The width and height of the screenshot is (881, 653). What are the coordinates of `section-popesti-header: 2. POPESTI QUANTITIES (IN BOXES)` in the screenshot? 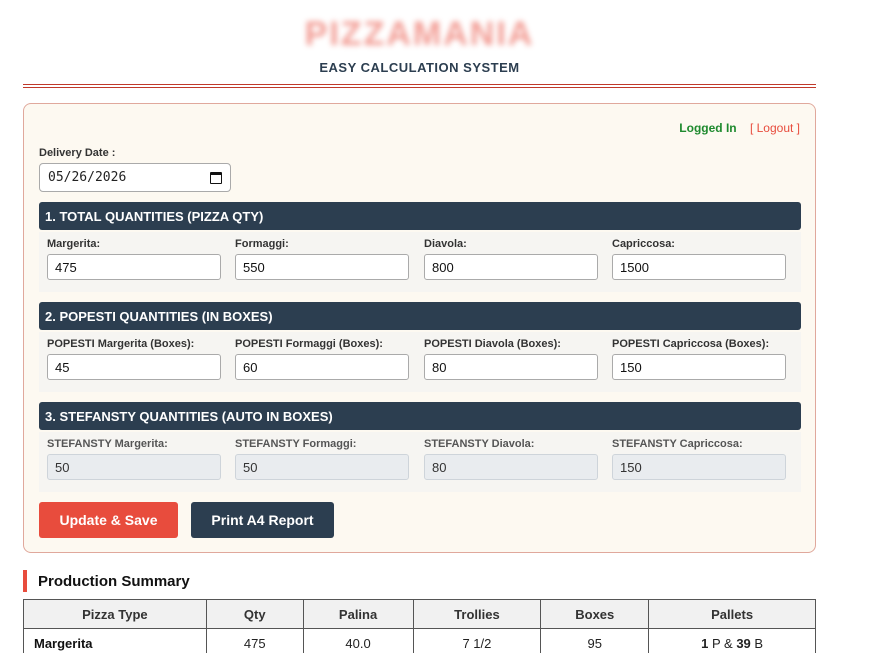 It's located at (420, 316).